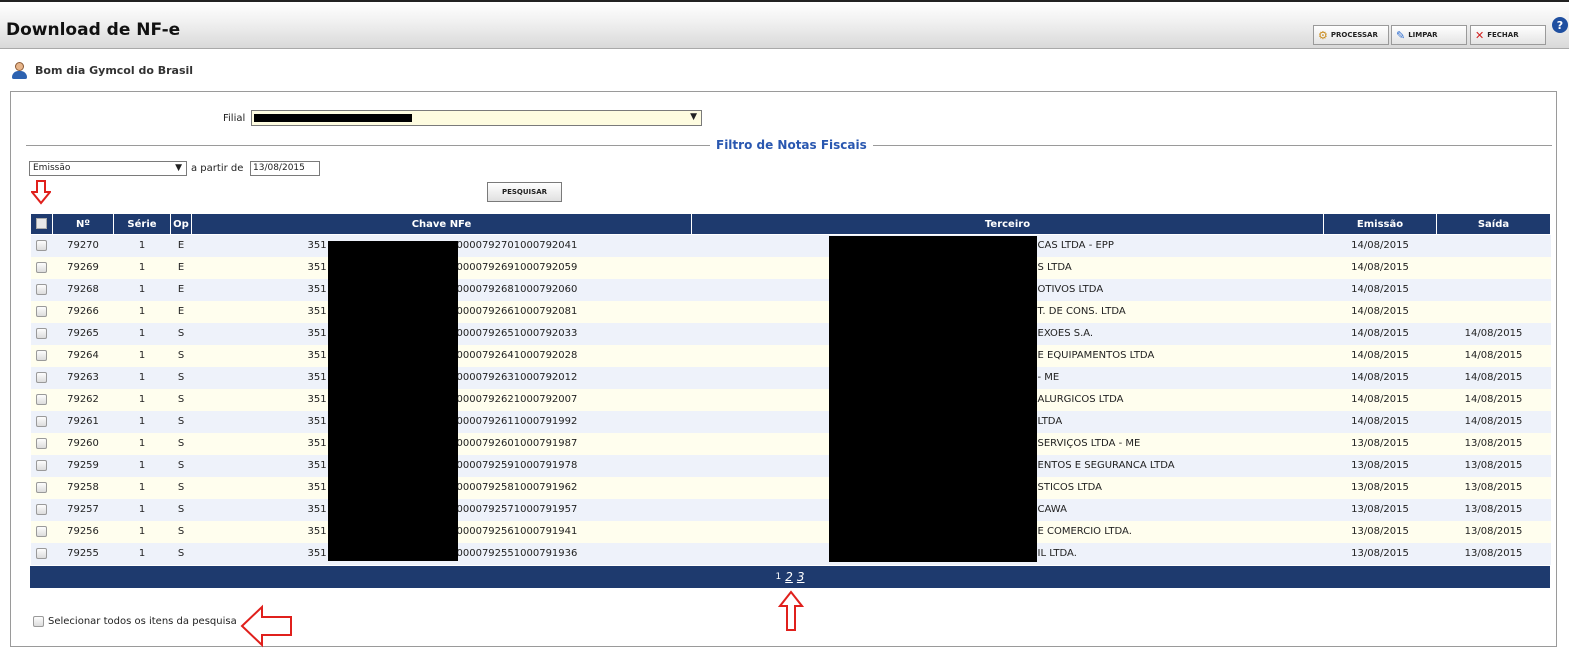  Describe the element at coordinates (1351, 35) in the screenshot. I see `processar-button: ⚙ PROCESSAR` at that location.